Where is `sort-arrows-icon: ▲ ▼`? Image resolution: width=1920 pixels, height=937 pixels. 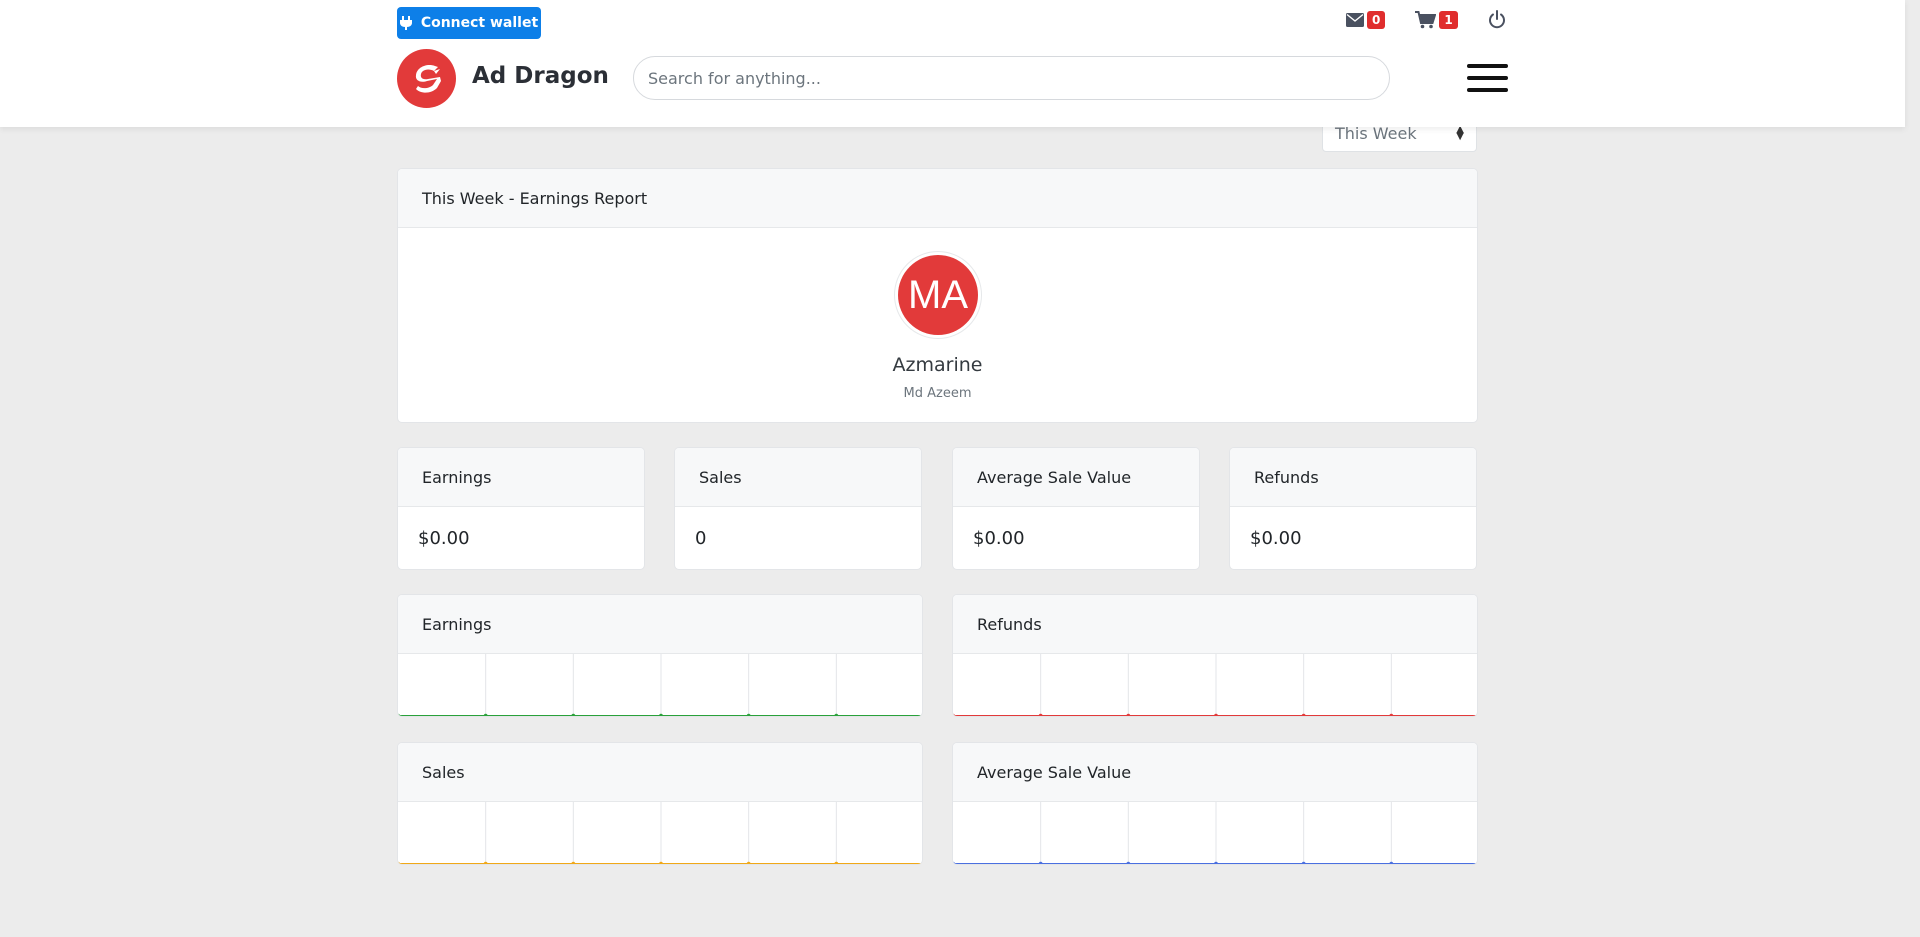 sort-arrows-icon: ▲ ▼ is located at coordinates (1460, 133).